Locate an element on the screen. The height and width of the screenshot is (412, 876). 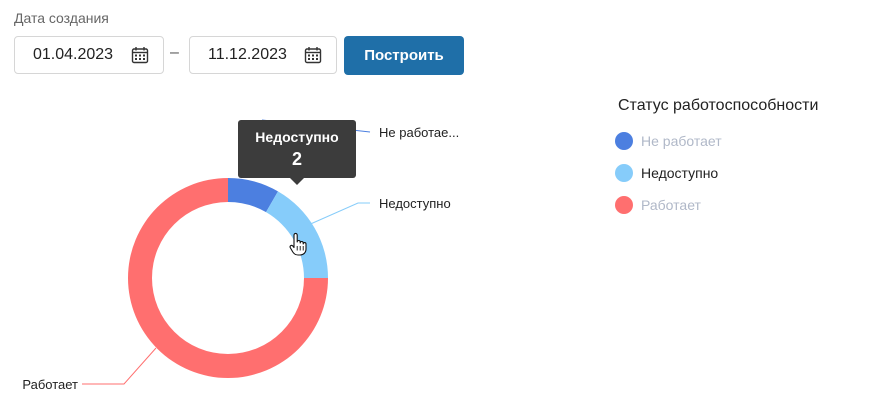
legend-label: Недоступно is located at coordinates (680, 173).